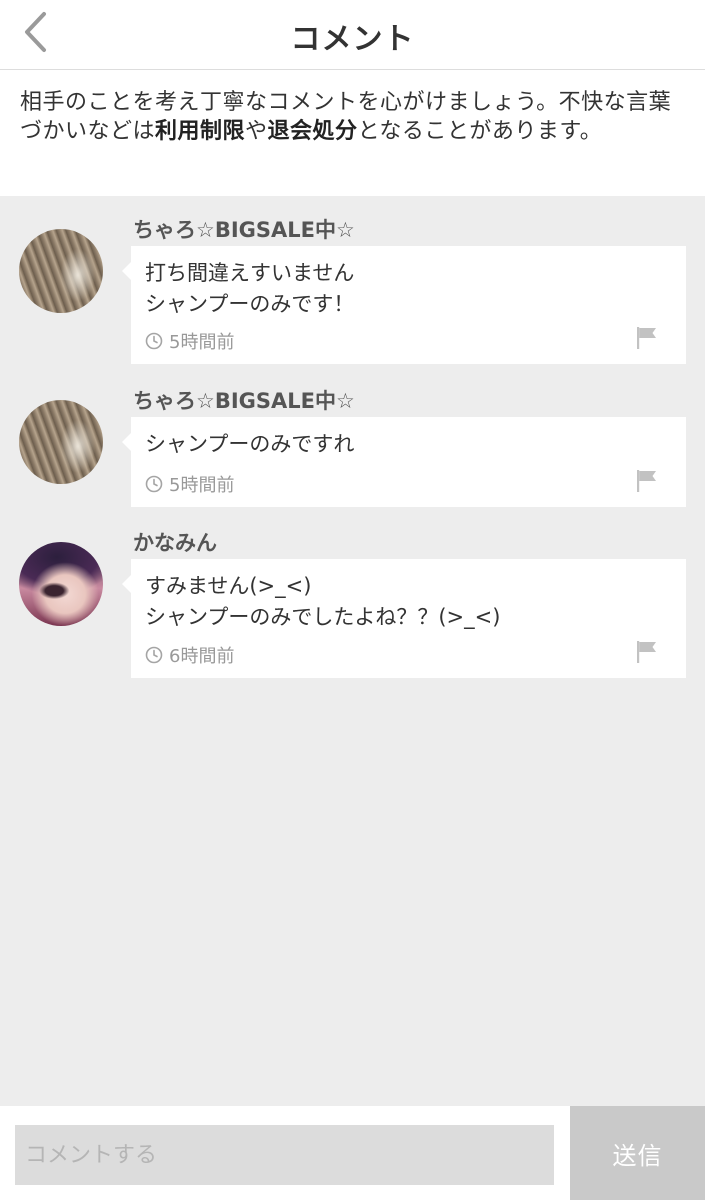 The image size is (705, 1200). What do you see at coordinates (637, 1153) in the screenshot?
I see `send-button: 送信` at bounding box center [637, 1153].